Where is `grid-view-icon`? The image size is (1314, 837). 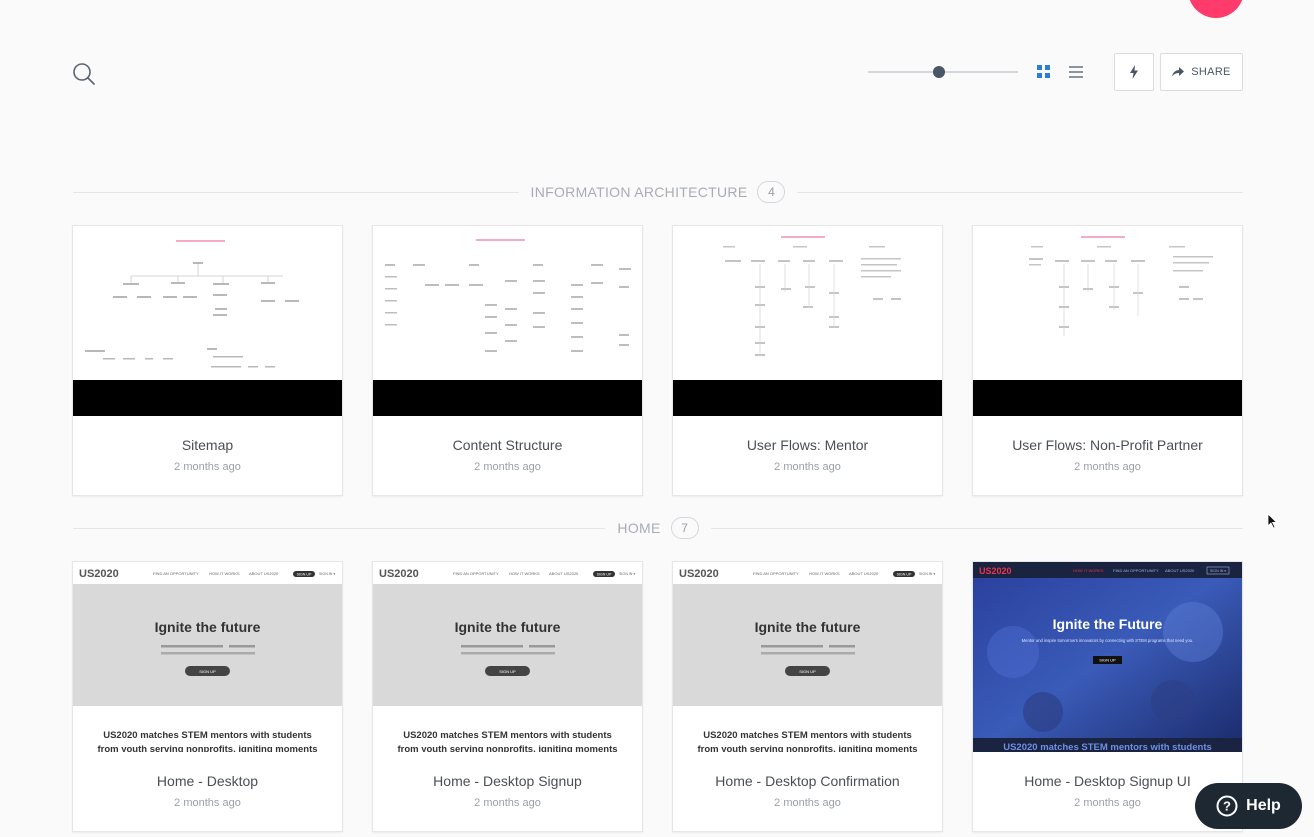 grid-view-icon is located at coordinates (1044, 72).